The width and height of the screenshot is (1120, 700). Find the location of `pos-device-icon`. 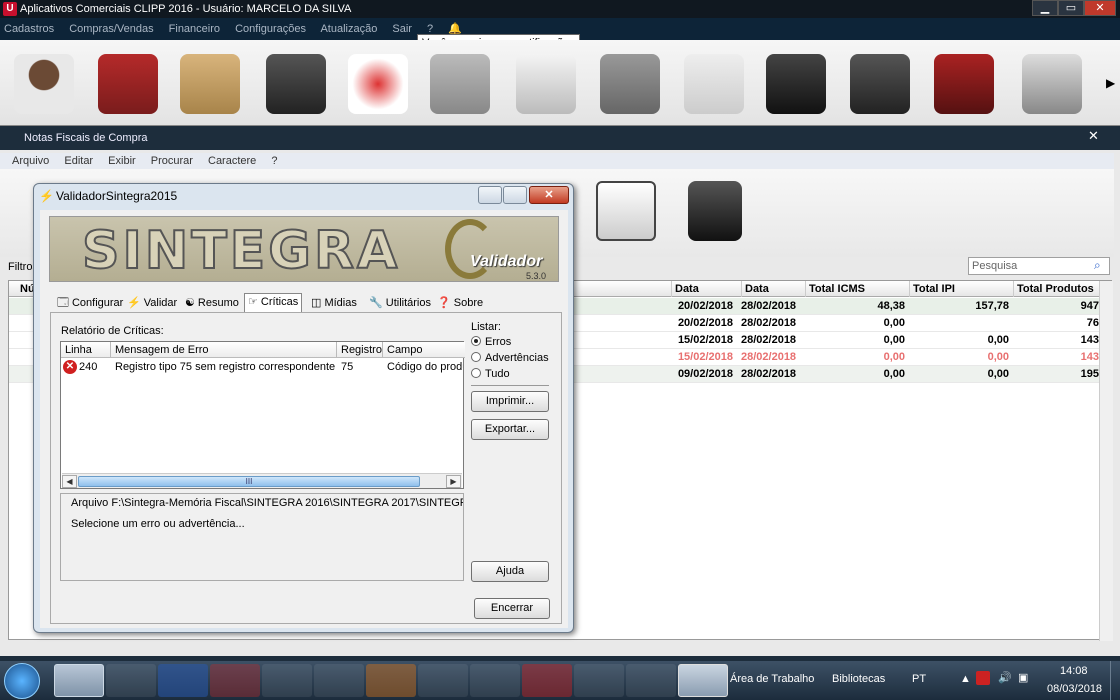

pos-device-icon is located at coordinates (296, 84).